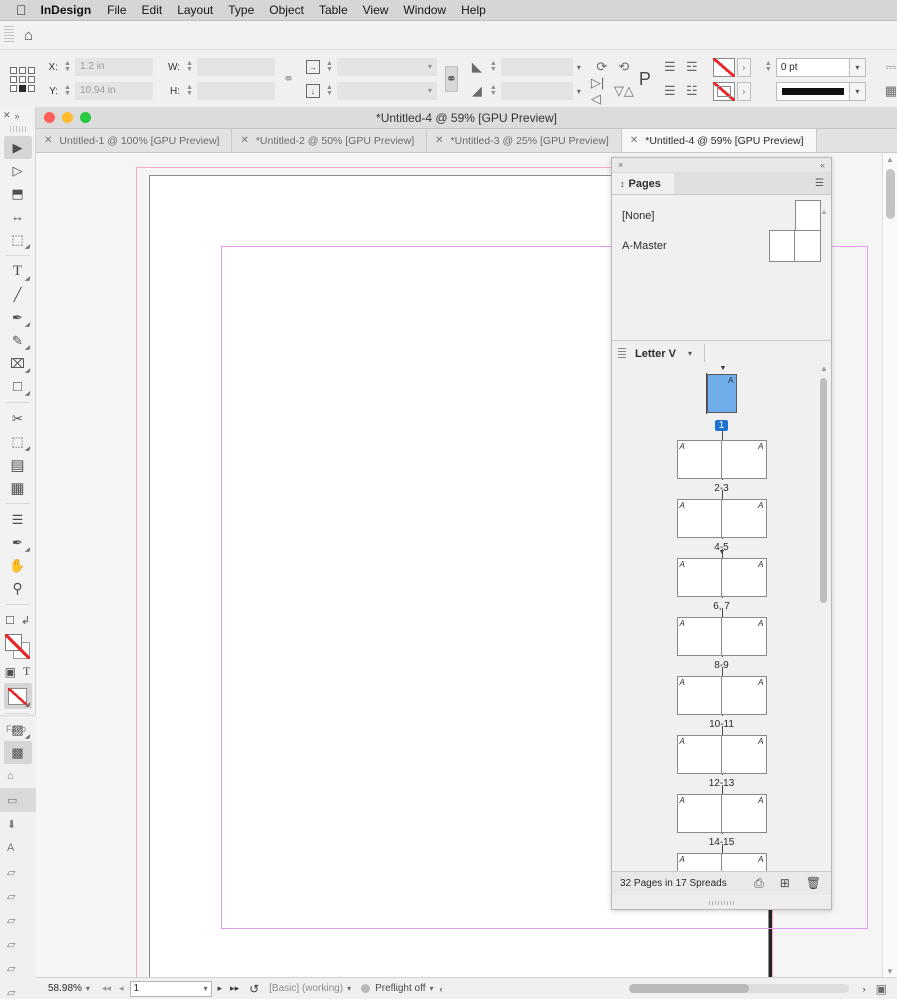  Describe the element at coordinates (236, 67) in the screenshot. I see `w-input` at that location.